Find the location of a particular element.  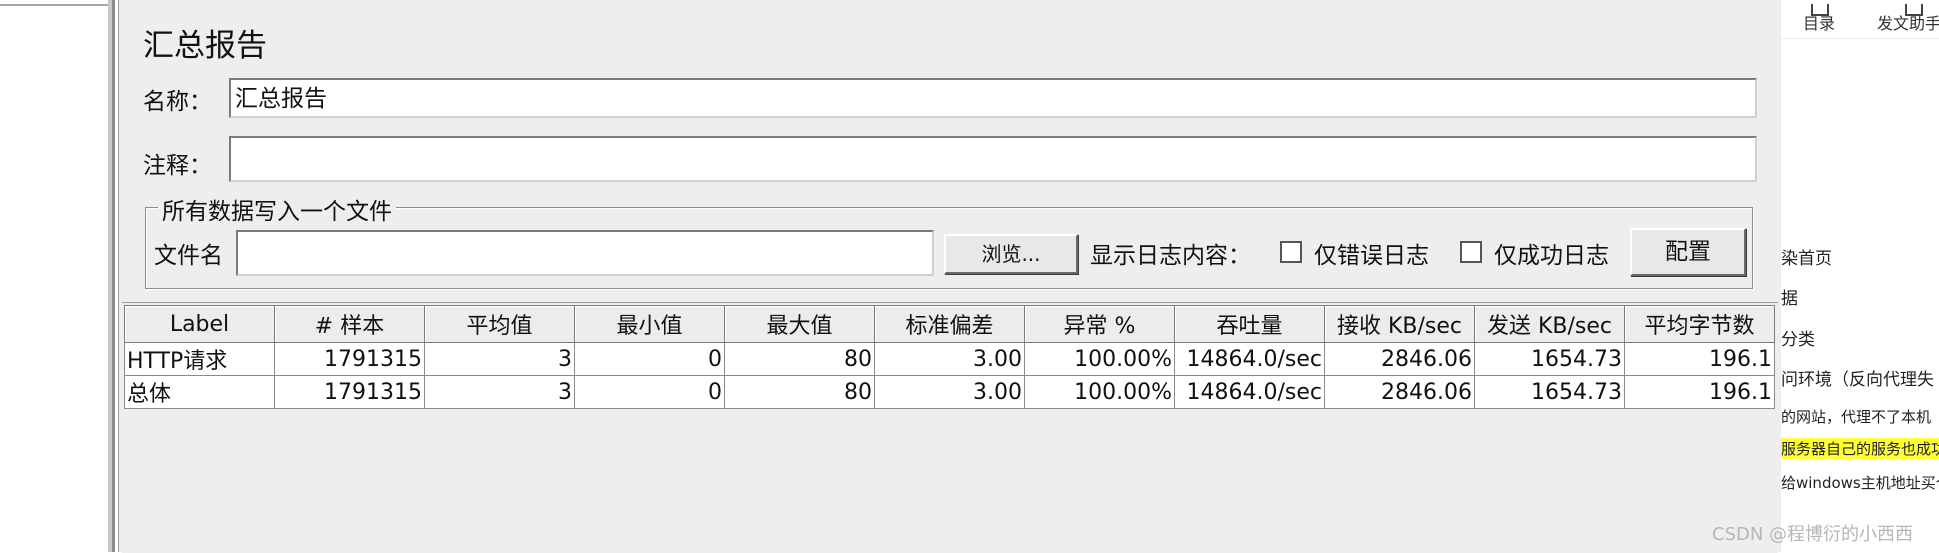

column-header: 吞吐量 is located at coordinates (1249, 324).